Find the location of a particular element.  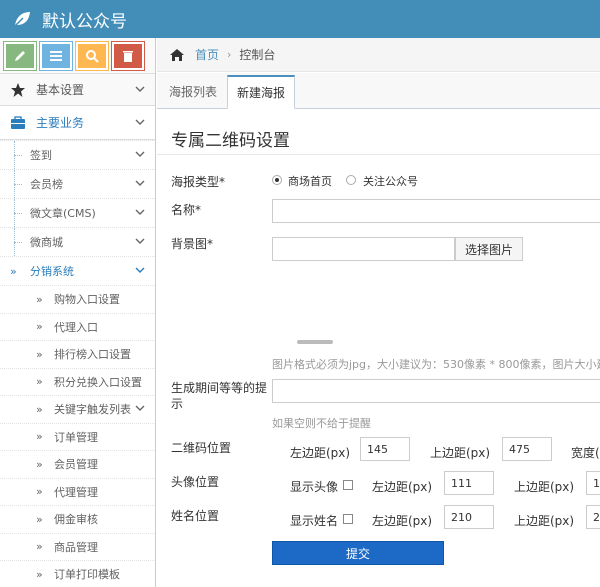

sidebar-third-agents: » 代理管理 is located at coordinates (77, 491).